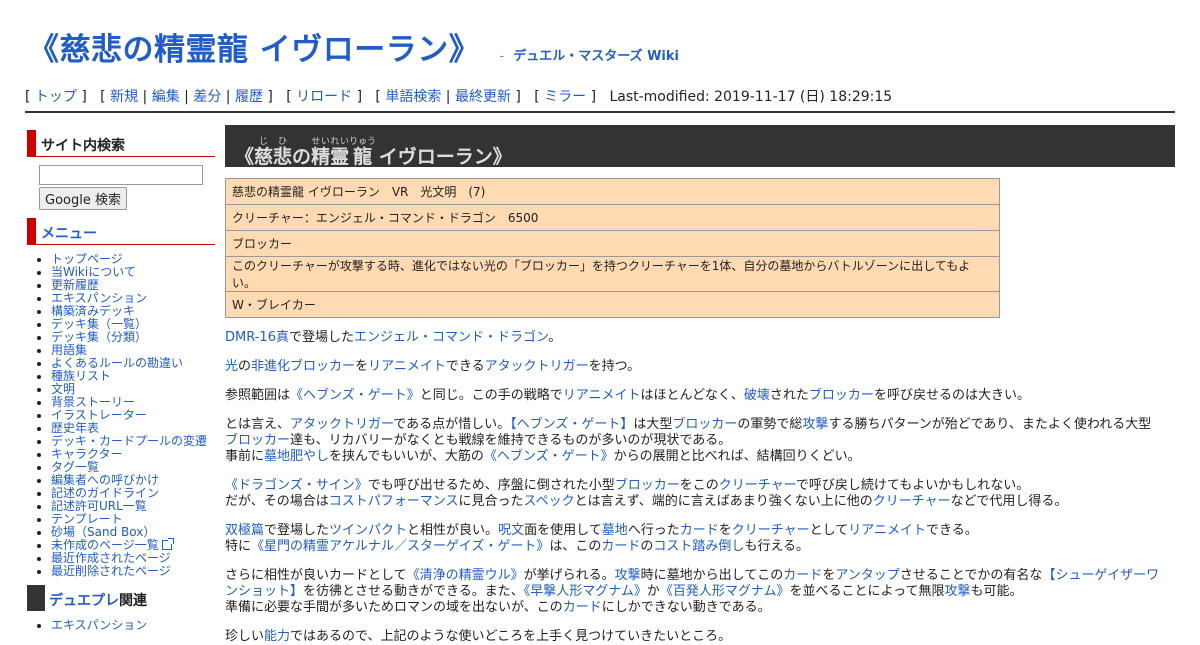 This screenshot has width=1200, height=645. Describe the element at coordinates (87, 259) in the screenshot. I see `menu-link: トップページ` at that location.